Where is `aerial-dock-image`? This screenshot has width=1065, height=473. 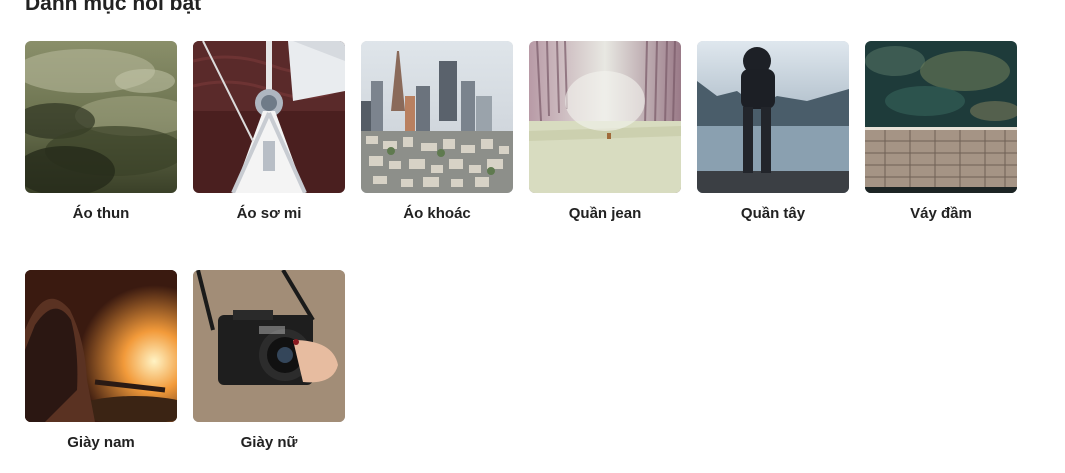 aerial-dock-image is located at coordinates (941, 117).